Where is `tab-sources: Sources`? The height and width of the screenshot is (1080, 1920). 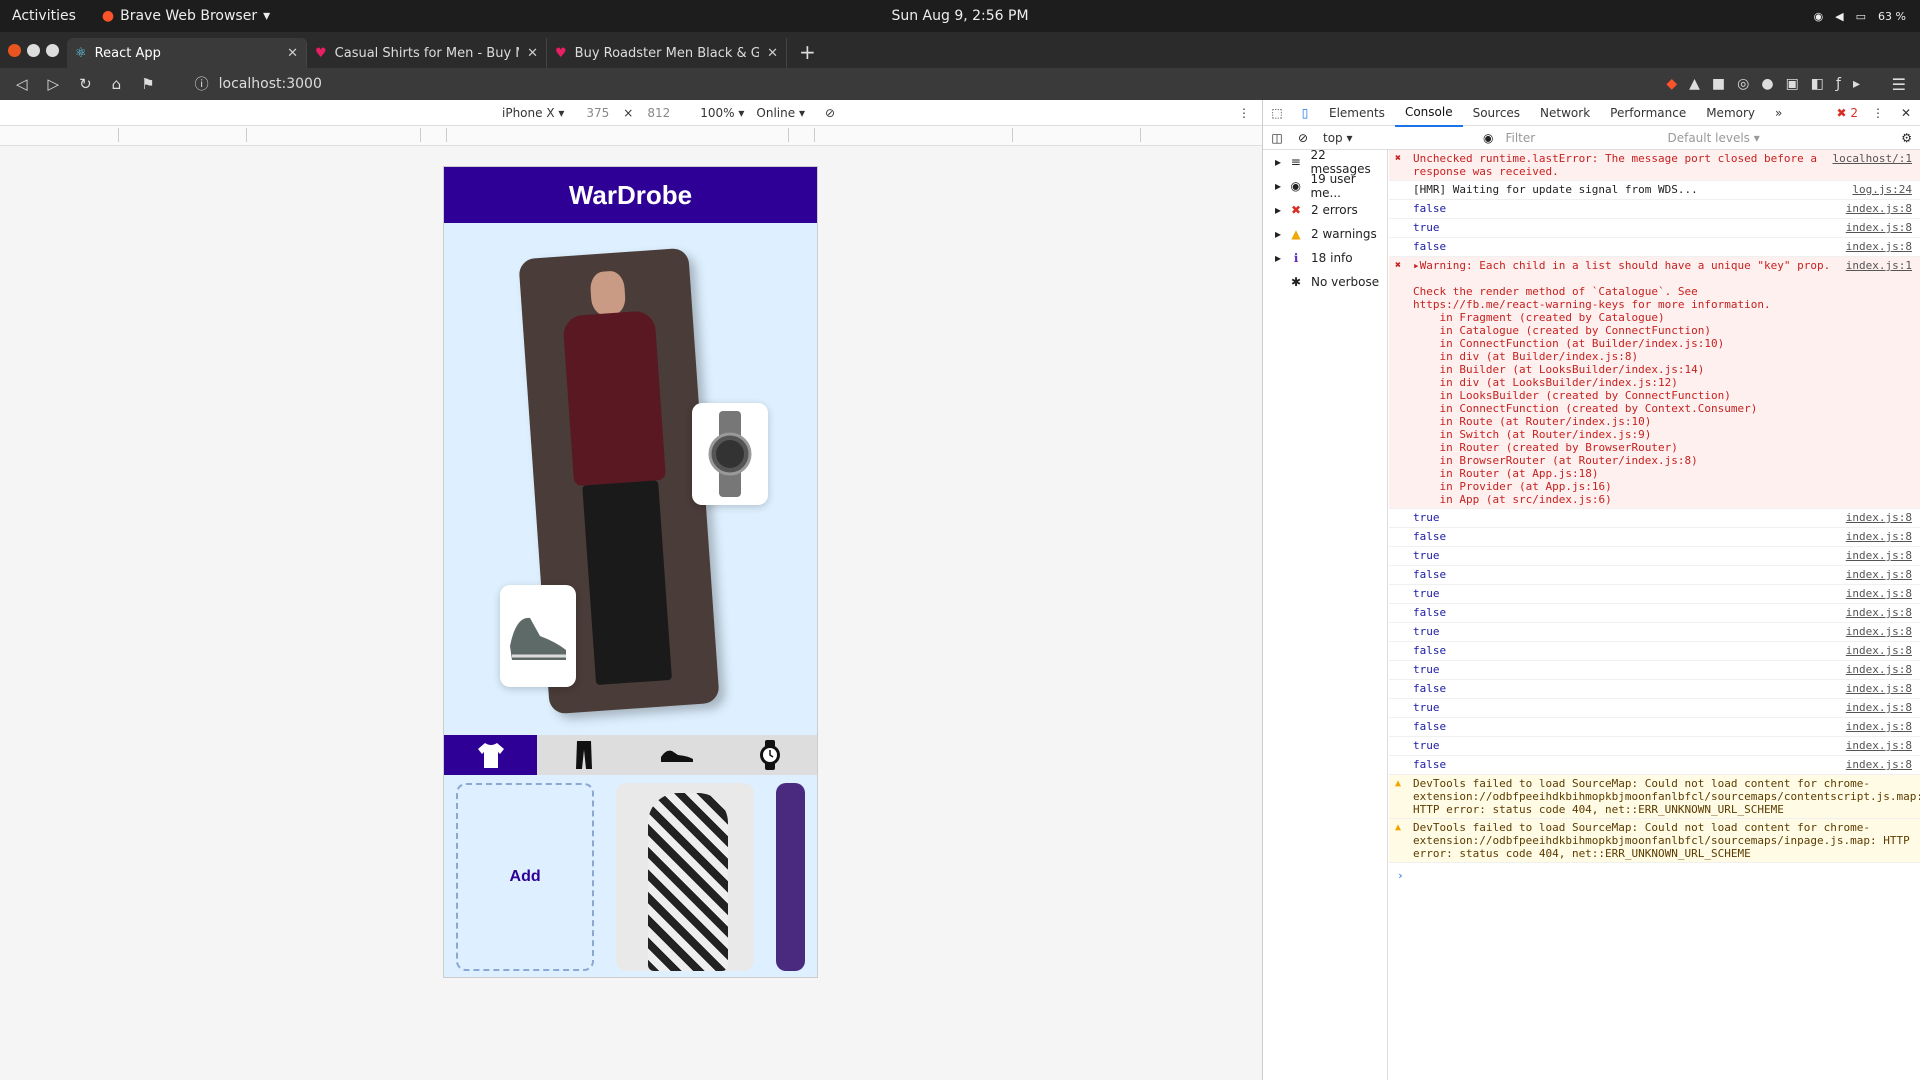
tab-sources: Sources is located at coordinates (1496, 113).